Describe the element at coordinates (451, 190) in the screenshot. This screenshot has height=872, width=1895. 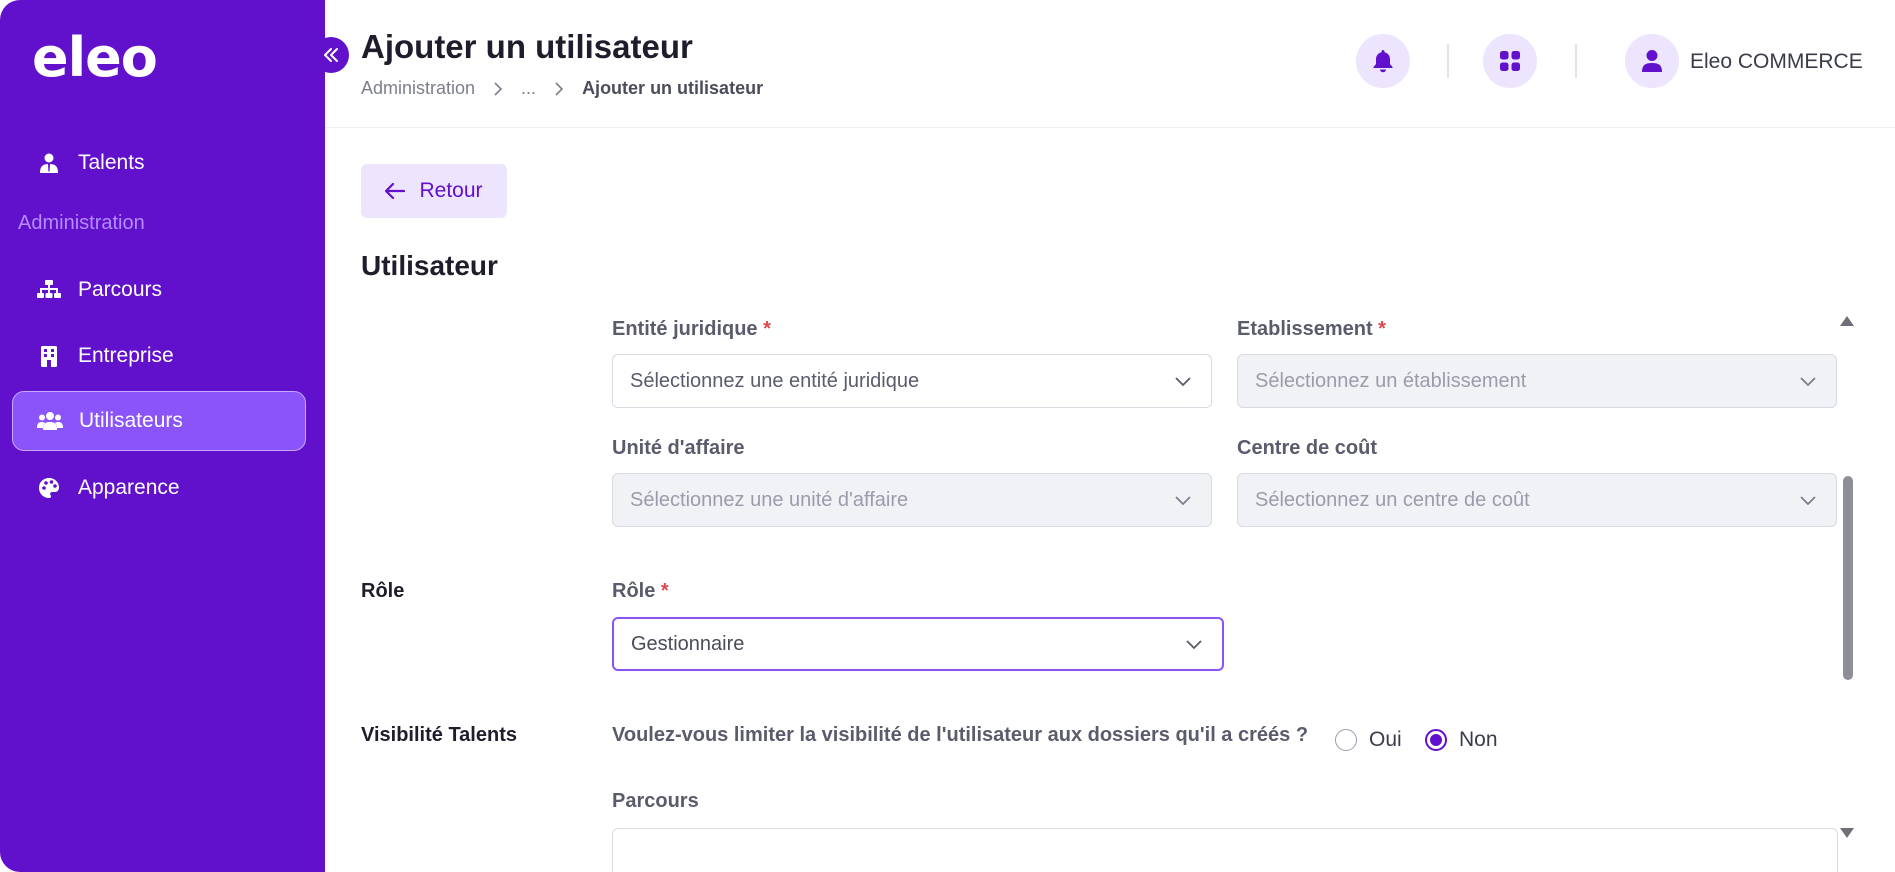
I see `back-button-label: Retour` at that location.